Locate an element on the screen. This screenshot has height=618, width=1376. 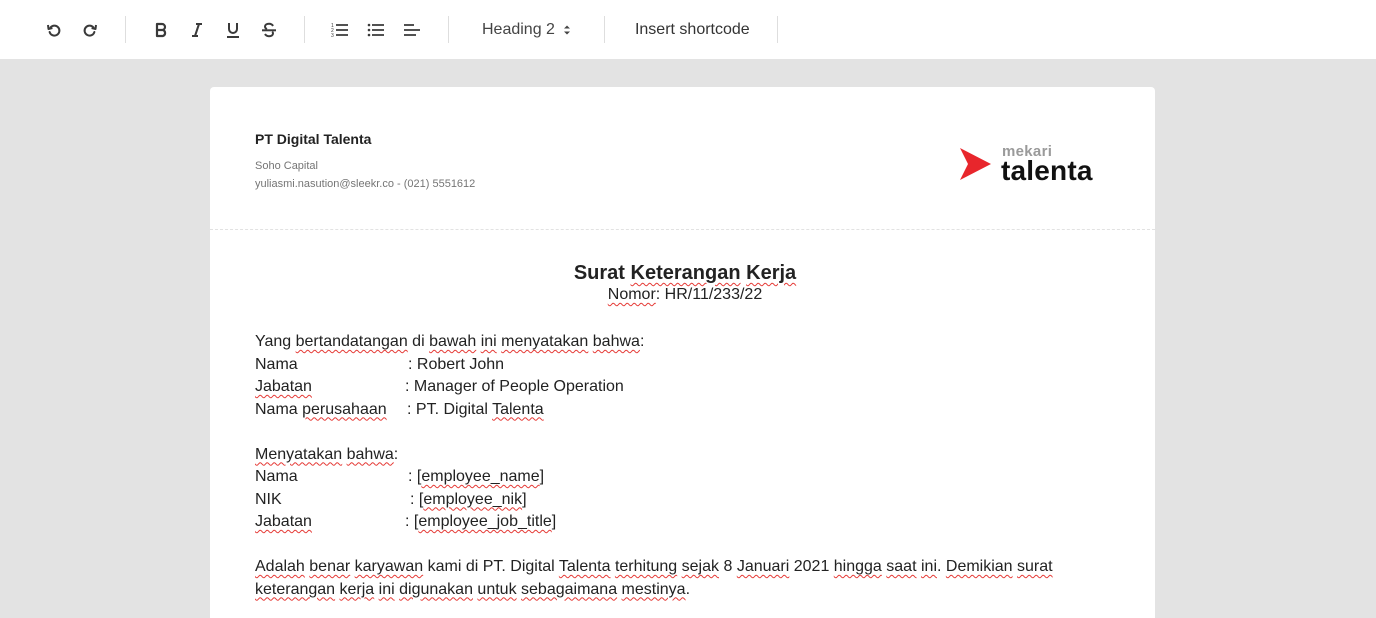
text-run: : is located at coordinates (396, 454).